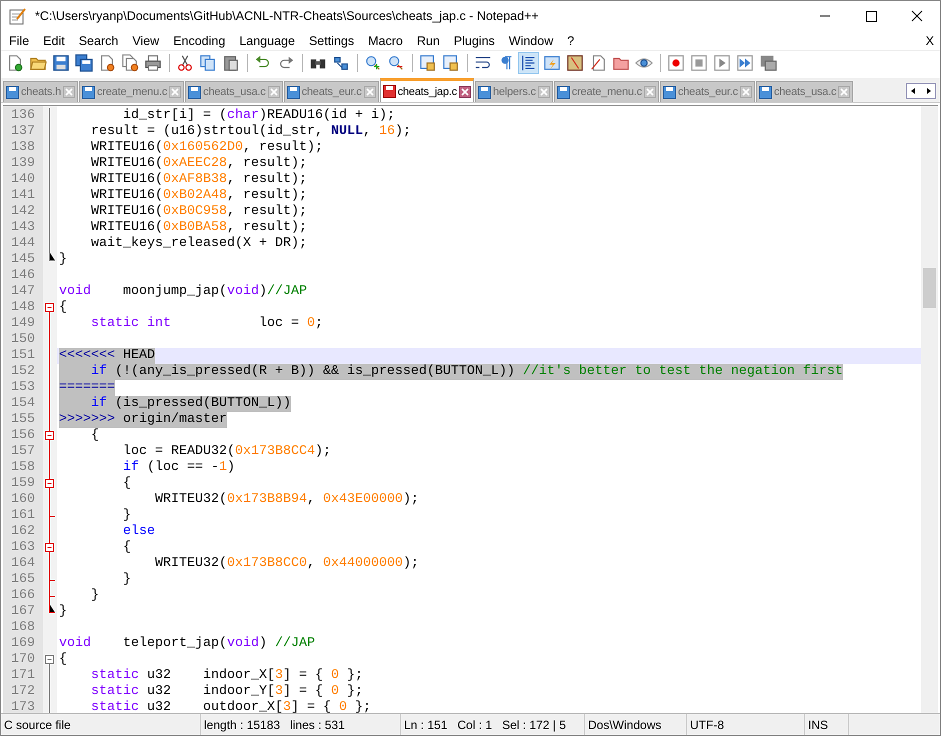 Image resolution: width=952 pixels, height=748 pixels. Describe the element at coordinates (428, 41) in the screenshot. I see `menu-item: Run` at that location.